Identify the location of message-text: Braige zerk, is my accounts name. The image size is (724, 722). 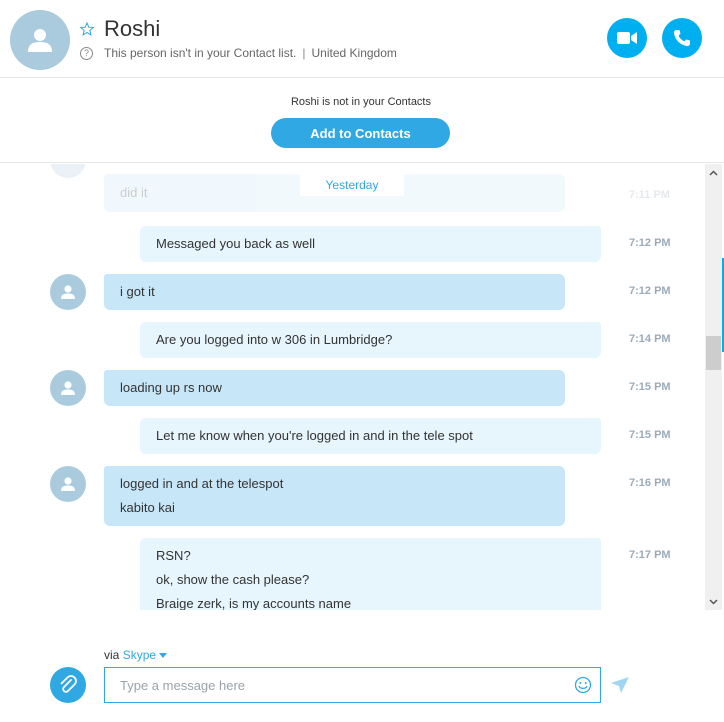
(254, 603).